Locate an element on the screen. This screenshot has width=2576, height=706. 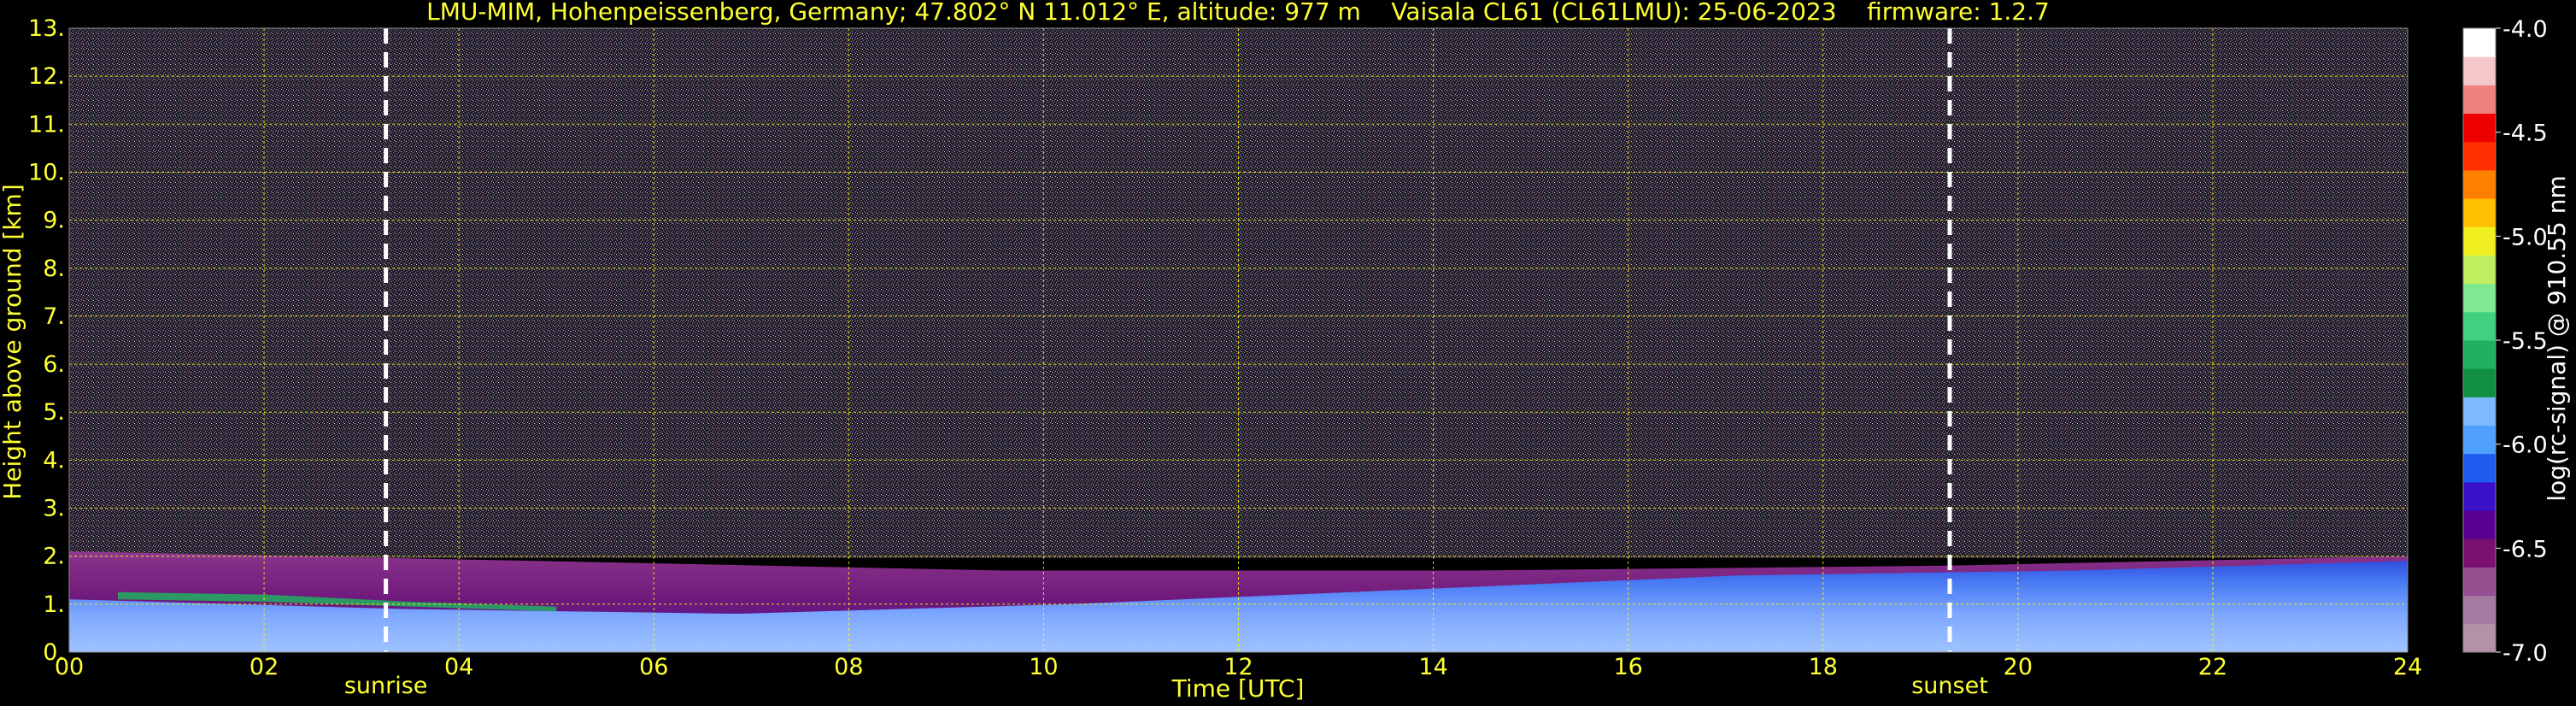
colorbar-tick-label: -6.0 is located at coordinates (2525, 445).